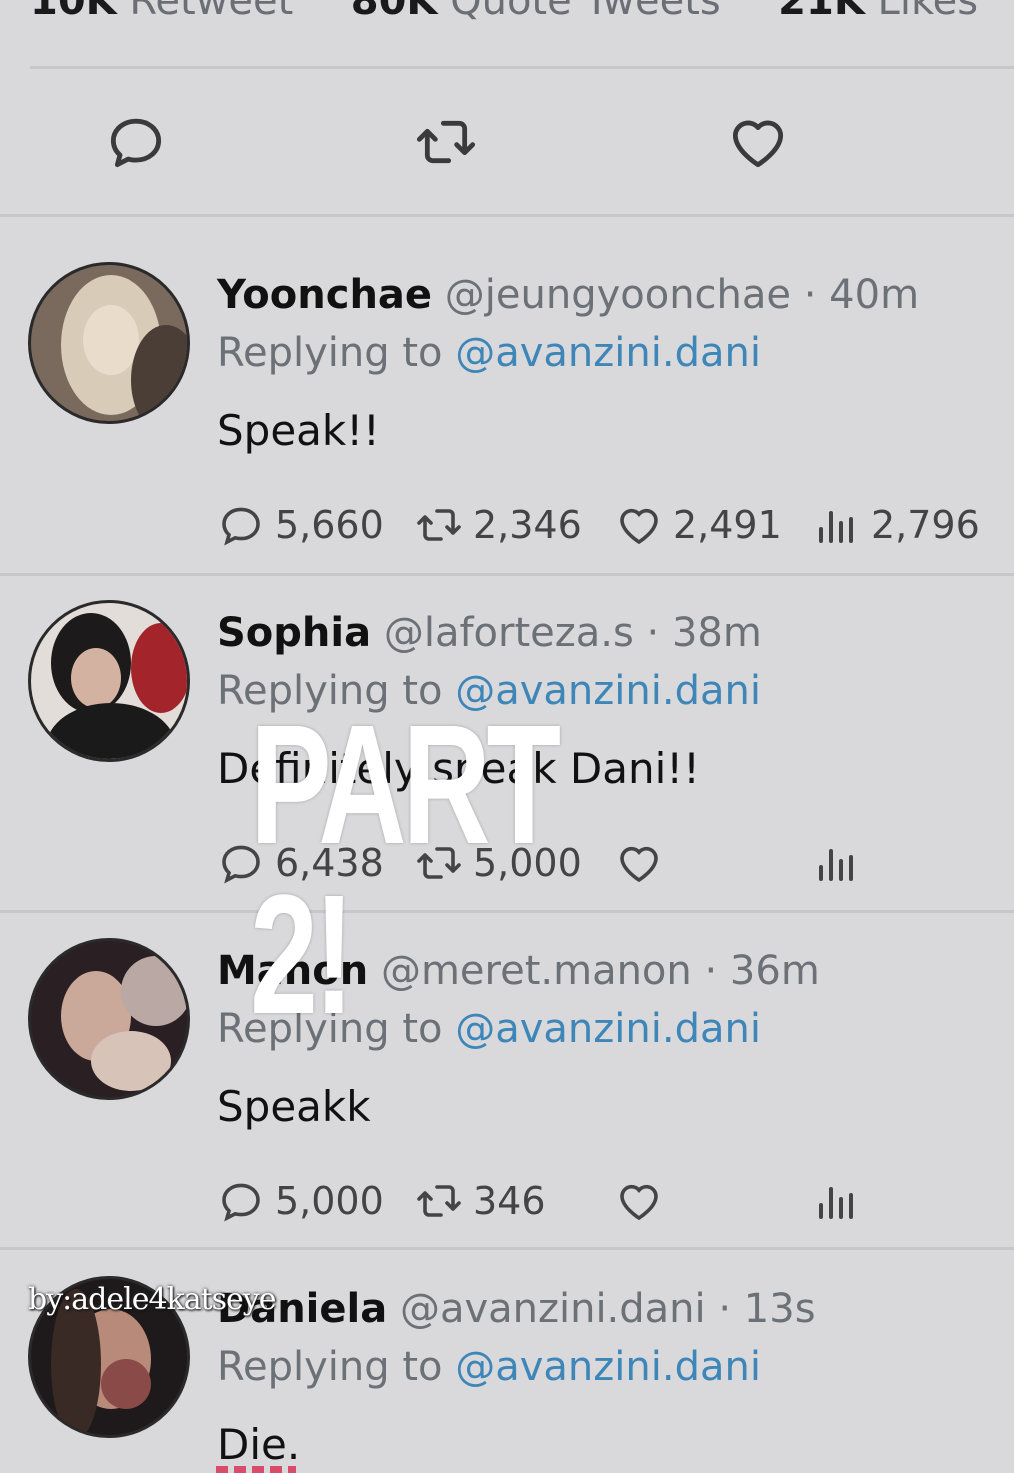  I want to click on handle: @avanzini.dani, so click(553, 1309).